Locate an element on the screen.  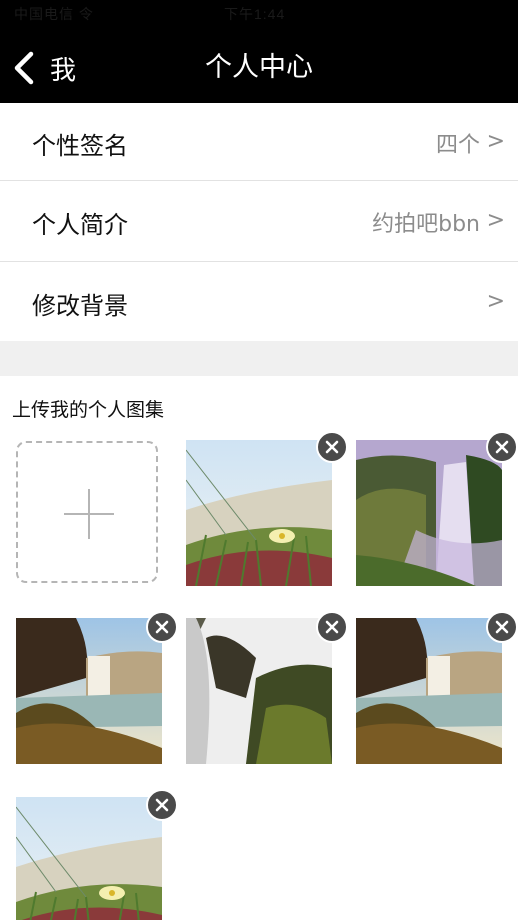
settings-row-signature: 个性签名 四个 > is located at coordinates (259, 143).